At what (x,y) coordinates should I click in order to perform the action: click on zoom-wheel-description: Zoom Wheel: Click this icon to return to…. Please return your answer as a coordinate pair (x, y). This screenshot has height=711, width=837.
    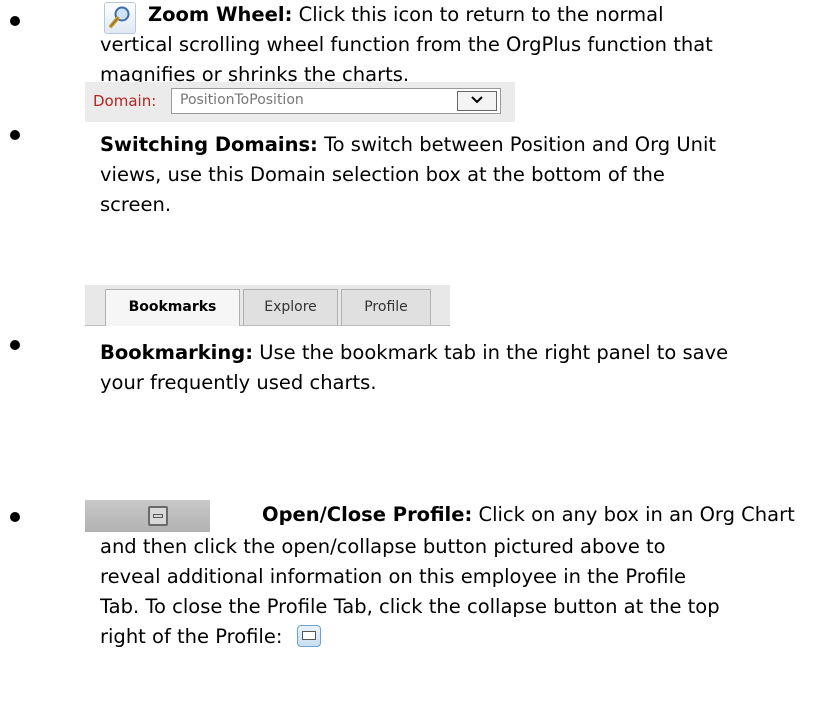
    Looking at the image, I should click on (492, 15).